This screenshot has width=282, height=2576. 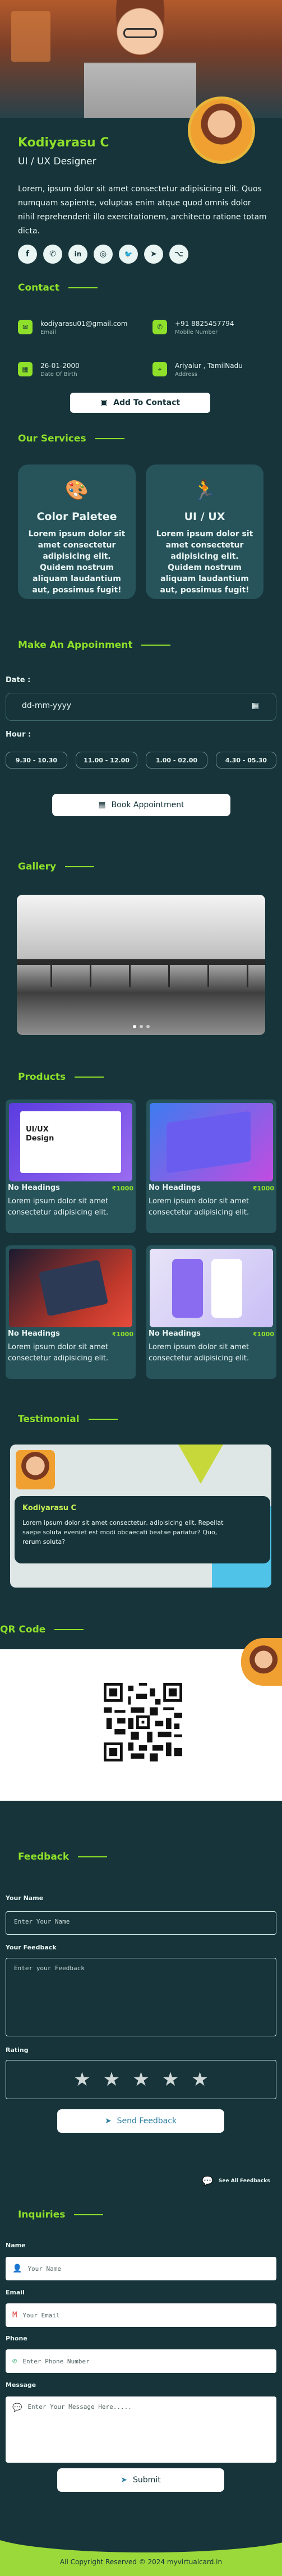 I want to click on date-picker-input: dd-mm-yyyy ▦, so click(x=141, y=707).